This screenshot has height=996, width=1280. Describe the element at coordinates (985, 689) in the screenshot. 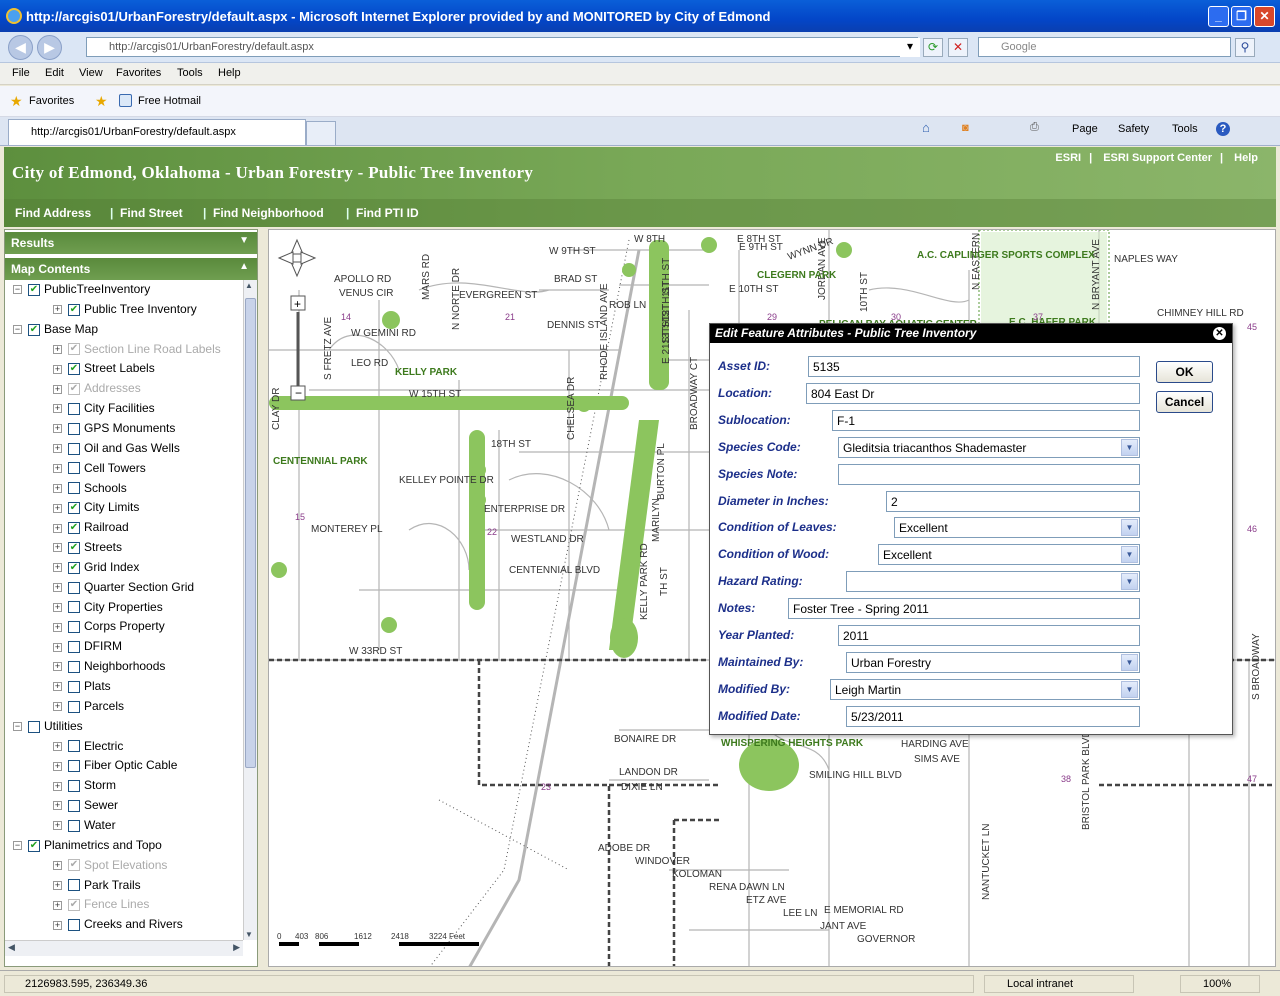

I see `field-select: Leigh Martin ▼` at that location.